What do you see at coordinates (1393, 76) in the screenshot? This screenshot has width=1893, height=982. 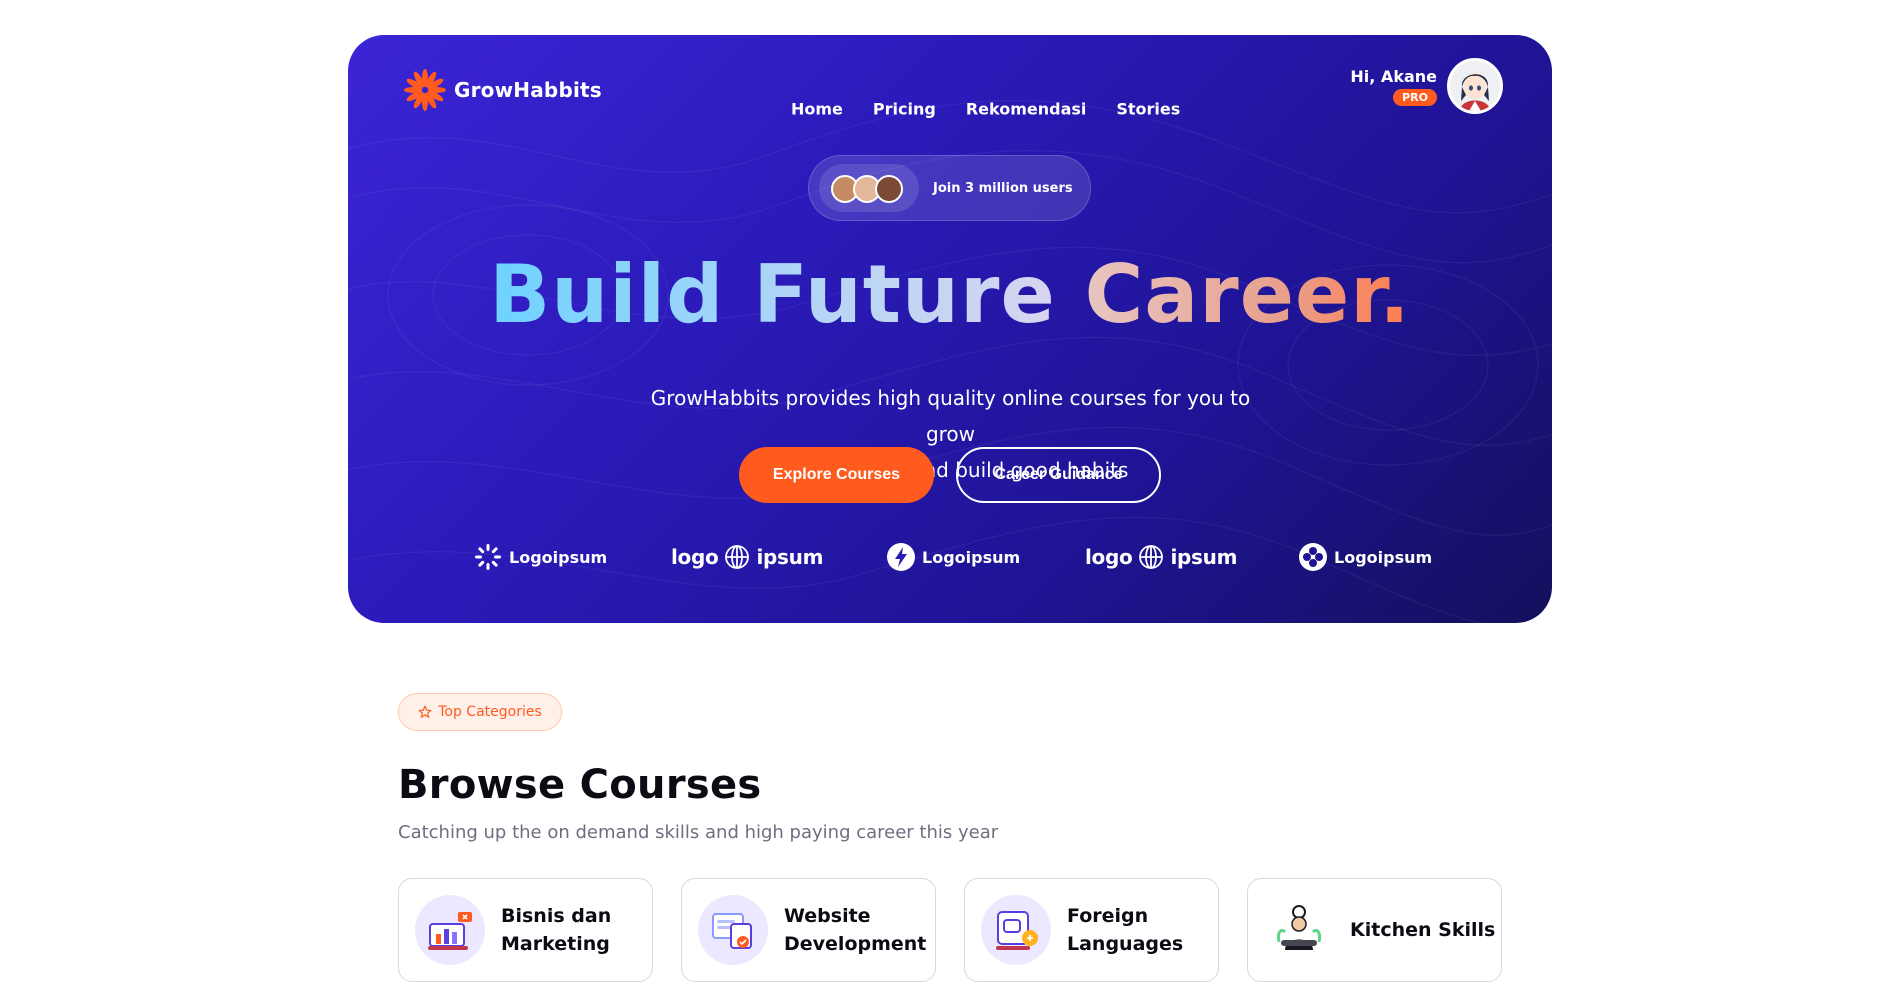 I see `user-greeting: Hi, Akane` at bounding box center [1393, 76].